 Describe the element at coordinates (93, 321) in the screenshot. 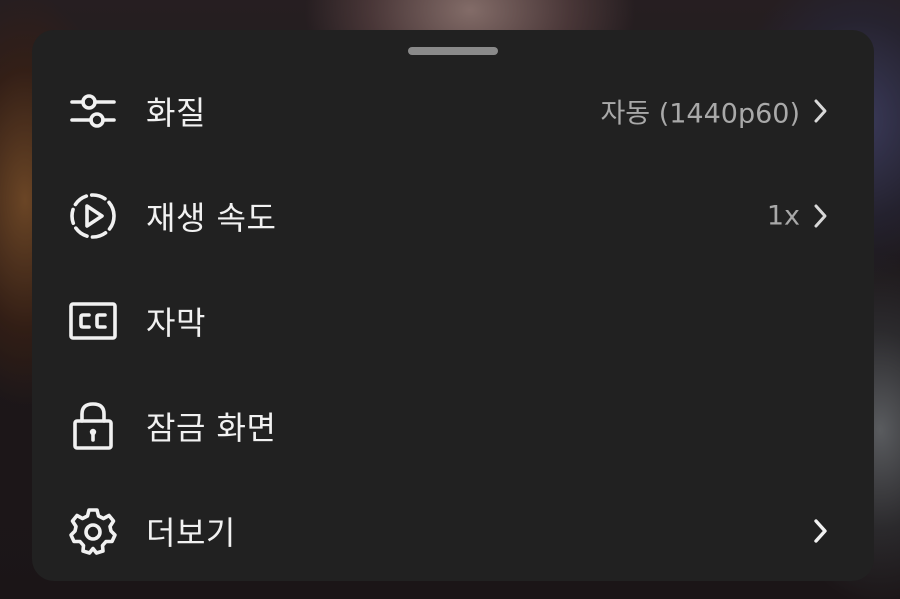

I see `captions-icon` at that location.